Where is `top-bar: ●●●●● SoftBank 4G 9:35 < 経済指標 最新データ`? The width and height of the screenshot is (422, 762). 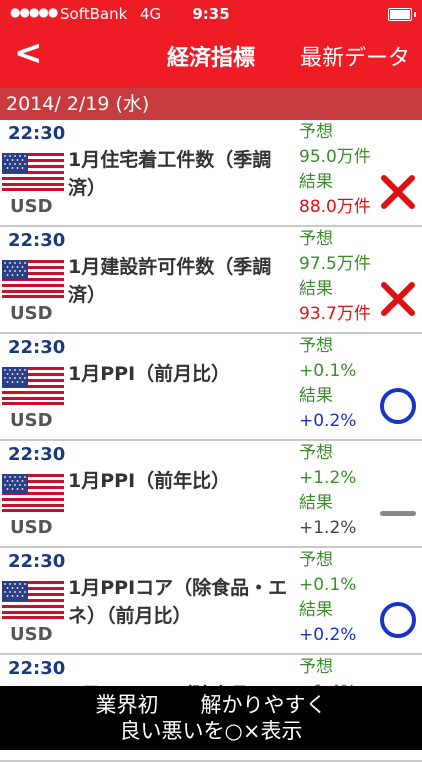
top-bar: ●●●●● SoftBank 4G 9:35 < 経済指標 最新データ is located at coordinates (211, 44).